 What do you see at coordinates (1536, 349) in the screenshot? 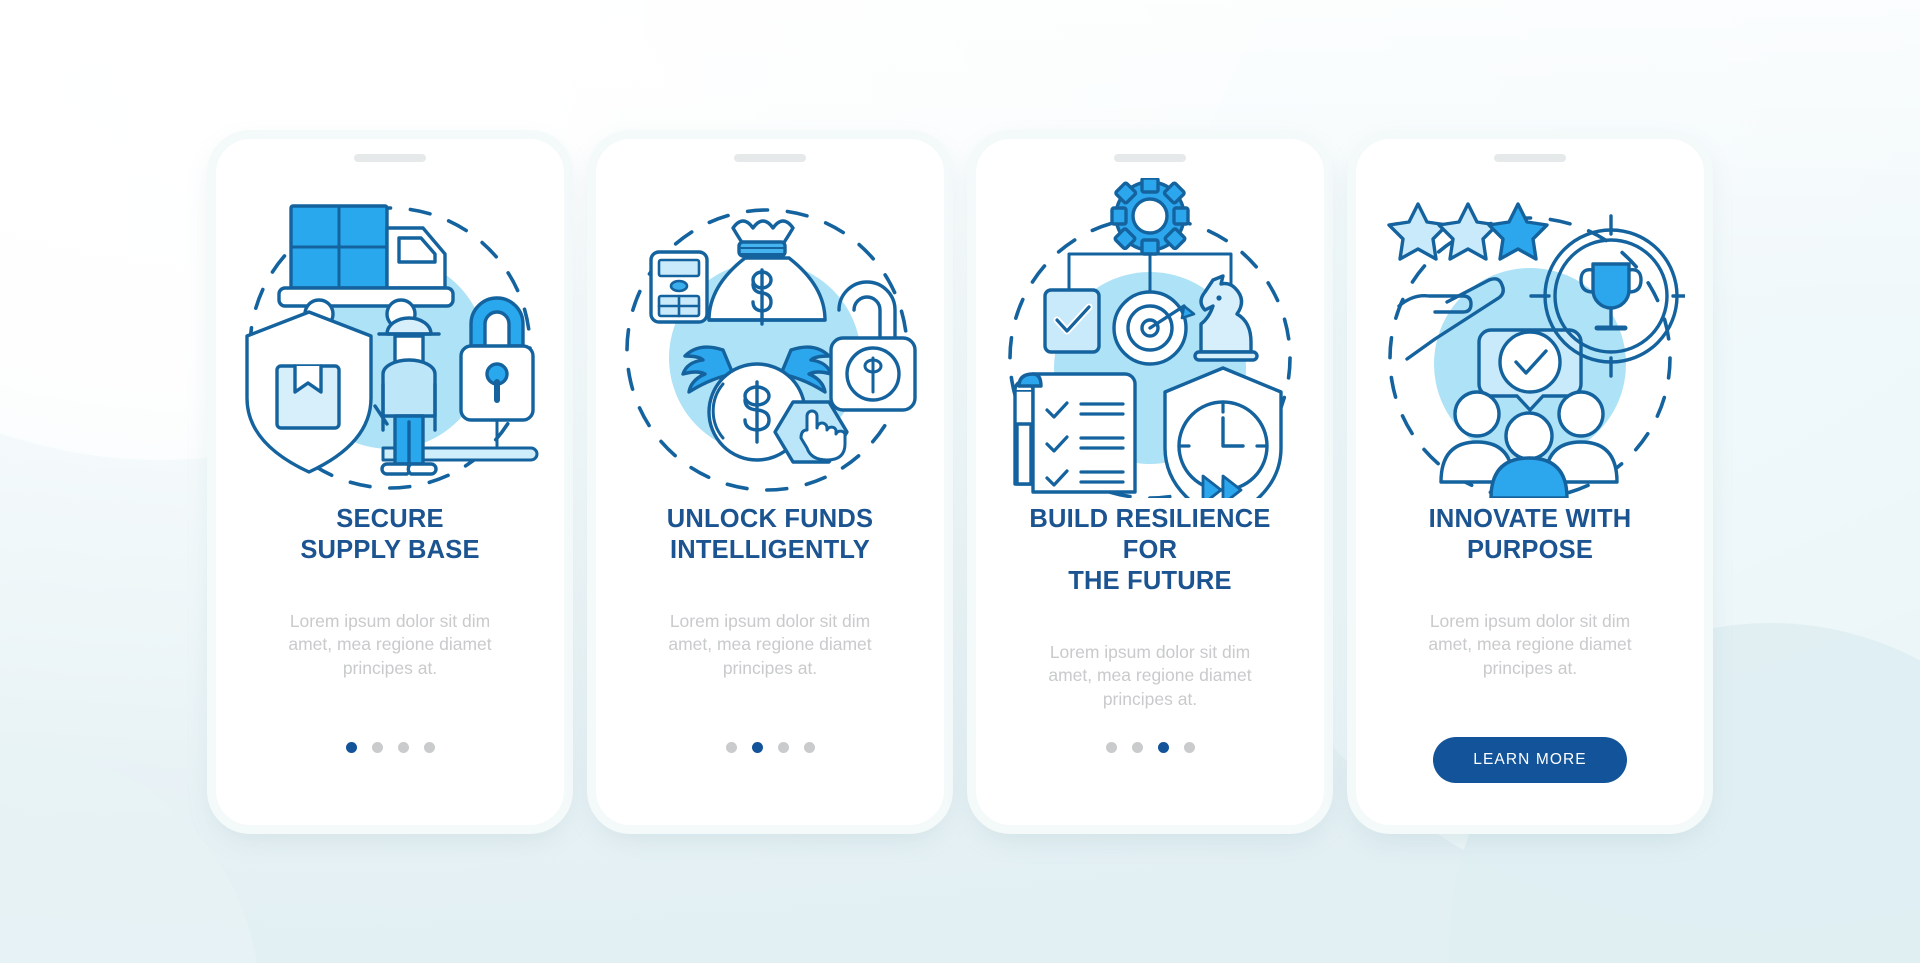
I see `innovation-team-award-illustration` at bounding box center [1536, 349].